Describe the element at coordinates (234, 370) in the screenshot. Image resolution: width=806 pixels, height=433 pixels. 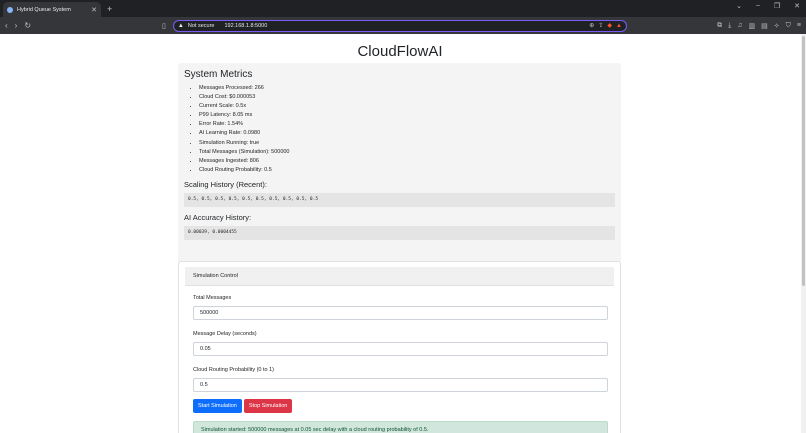
I see `cloud-routing-probability-label: Cloud Routing Probability (0 to 1)` at that location.